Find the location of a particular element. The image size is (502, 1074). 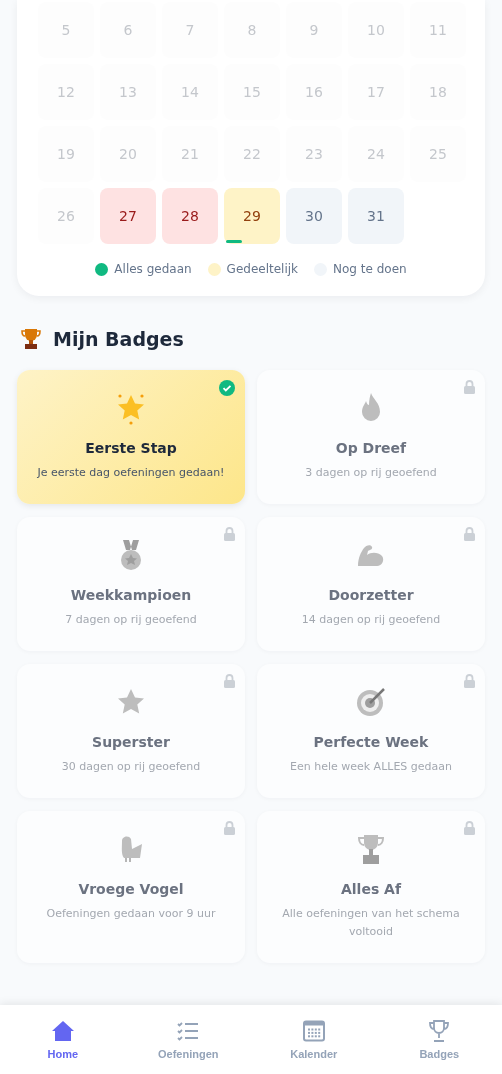

badge-description: Oefeningen gedaan voor 9 uur is located at coordinates (131, 914).